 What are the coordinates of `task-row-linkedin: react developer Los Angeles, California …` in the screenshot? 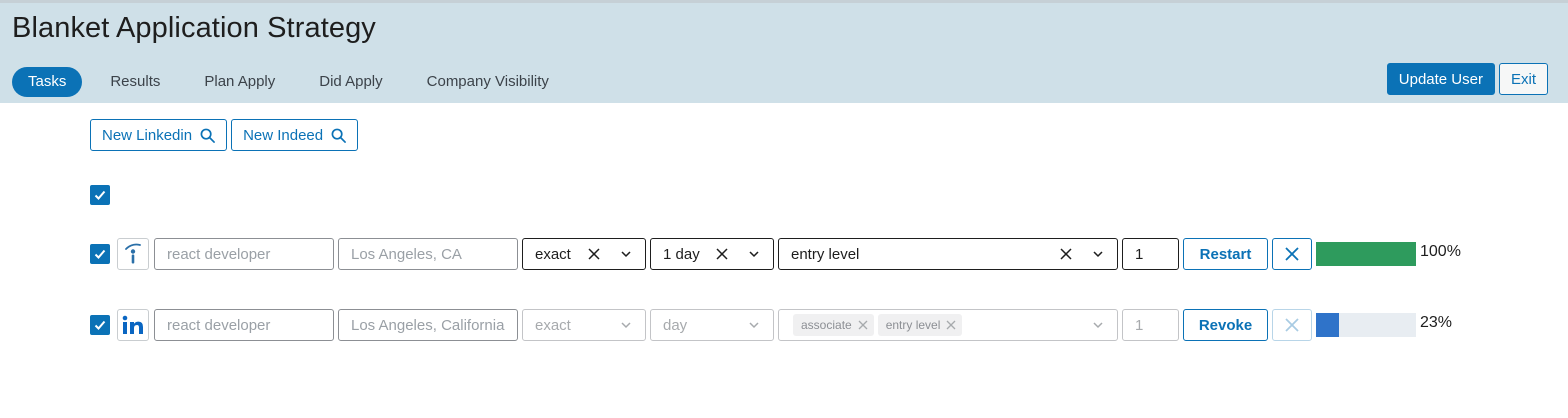 It's located at (790, 325).